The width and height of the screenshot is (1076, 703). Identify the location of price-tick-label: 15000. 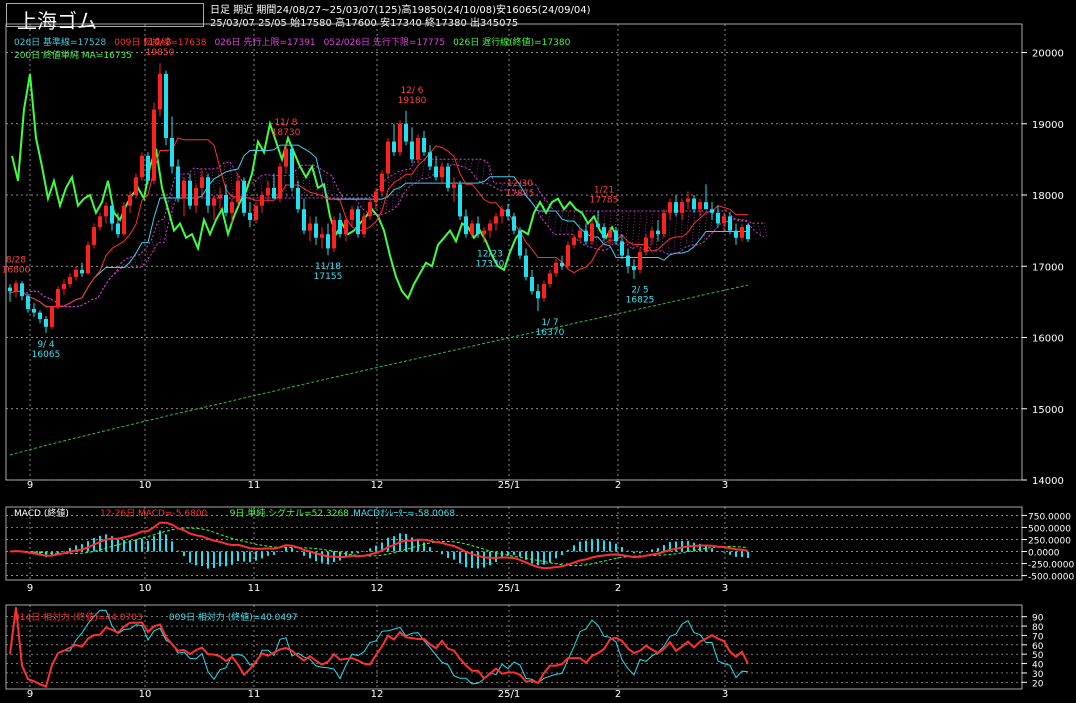
(1048, 410).